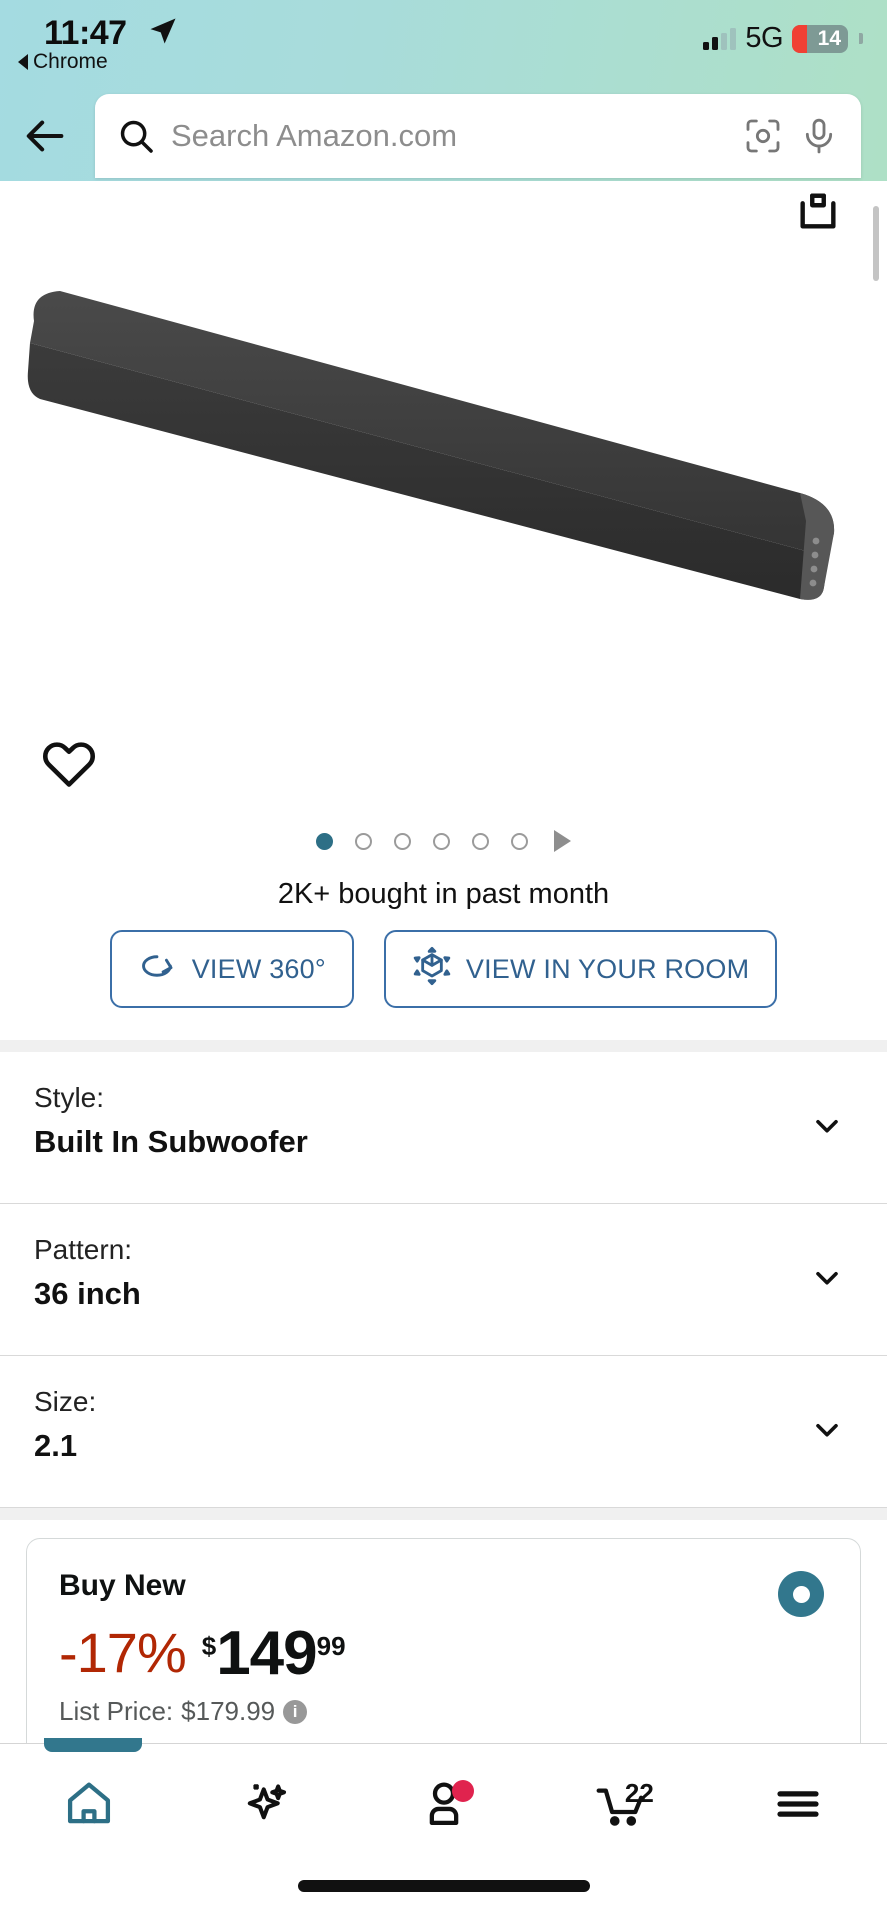 This screenshot has width=887, height=1920. I want to click on view-360-button: VIEW 360°, so click(231, 969).